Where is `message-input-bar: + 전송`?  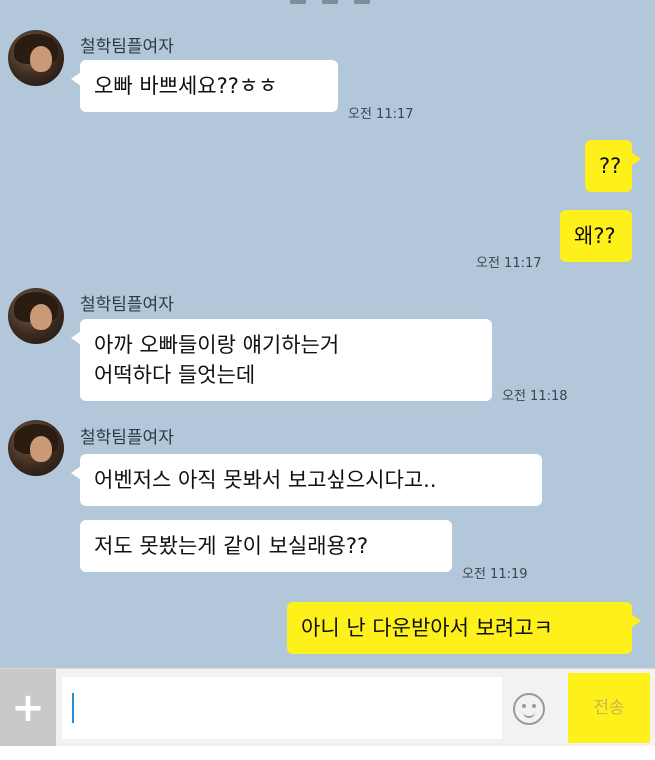 message-input-bar: + 전송 is located at coordinates (327, 707).